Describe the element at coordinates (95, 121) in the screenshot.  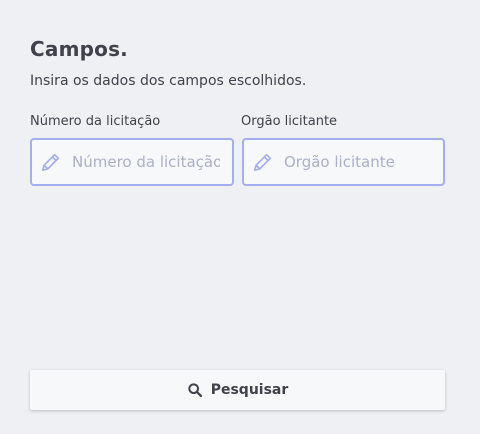
I see `bid-number-label: Número da licitação` at that location.